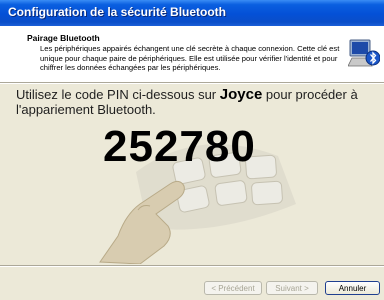 The width and height of the screenshot is (384, 300). Describe the element at coordinates (192, 266) in the screenshot. I see `footer-divider-highlight` at that location.